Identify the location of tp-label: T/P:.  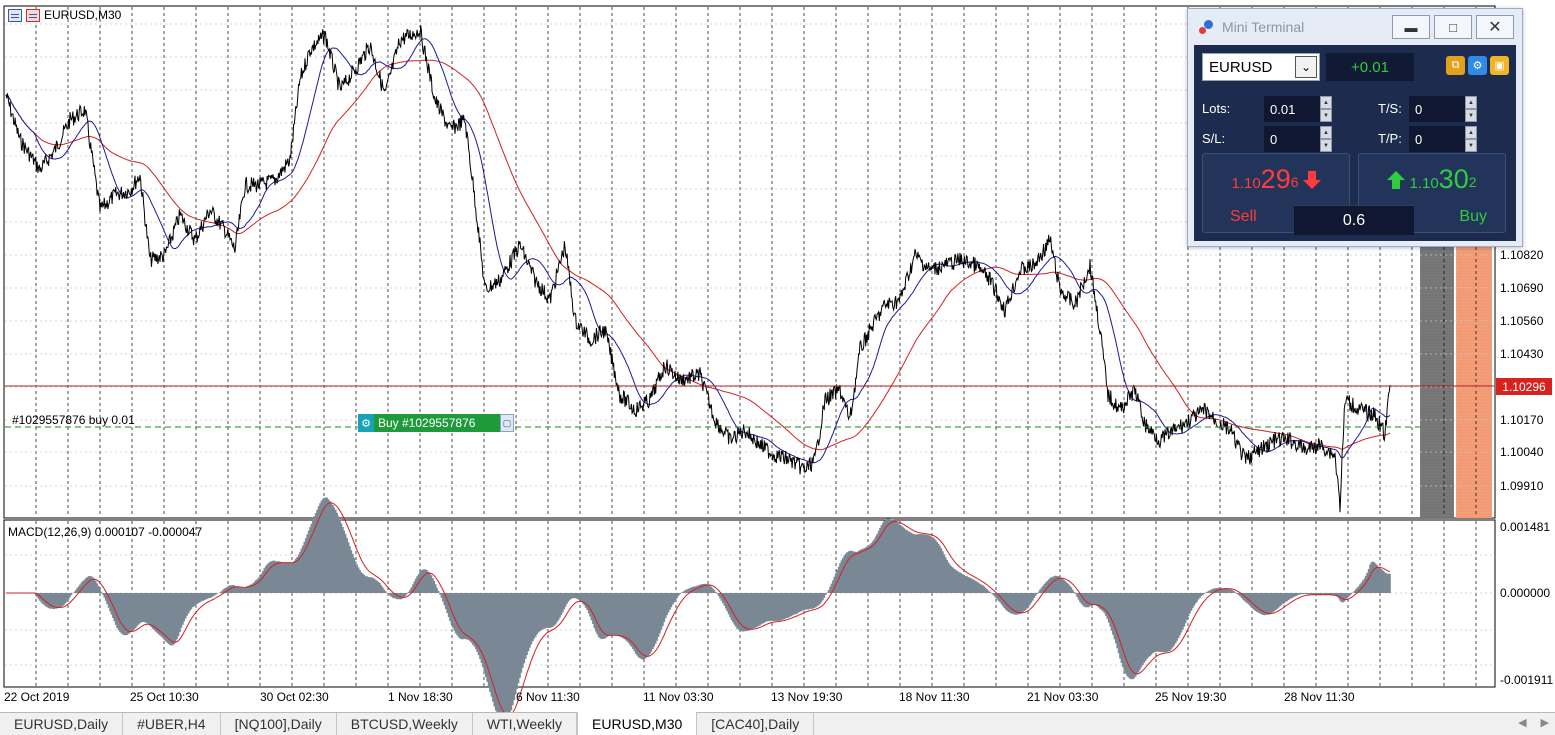
(1390, 138).